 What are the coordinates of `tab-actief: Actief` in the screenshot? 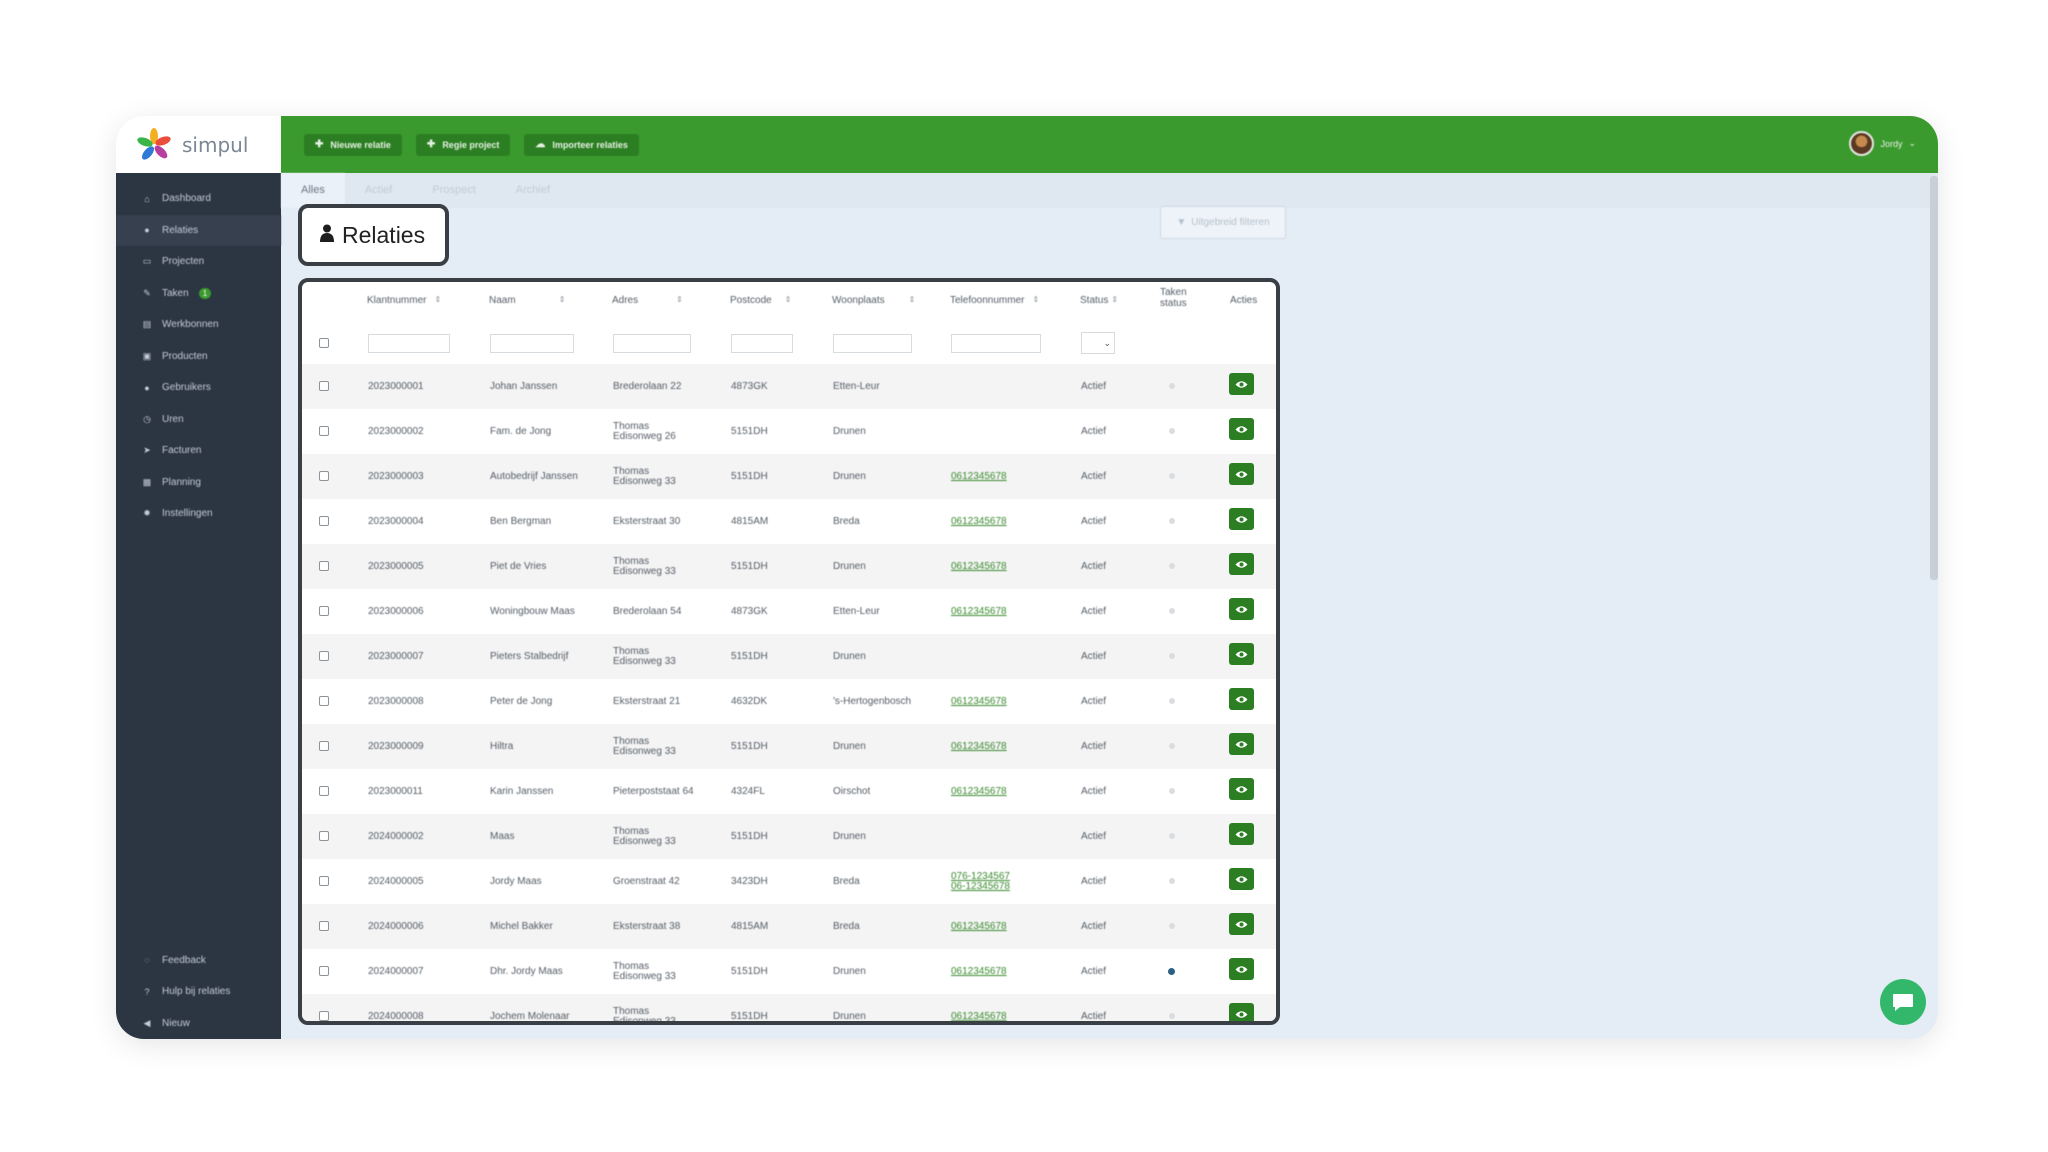 It's located at (379, 190).